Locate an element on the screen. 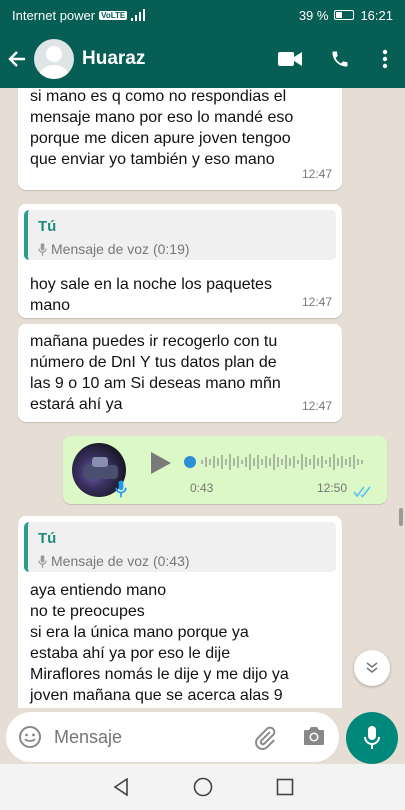 This screenshot has width=405, height=810. nav-back-icon is located at coordinates (121, 787).